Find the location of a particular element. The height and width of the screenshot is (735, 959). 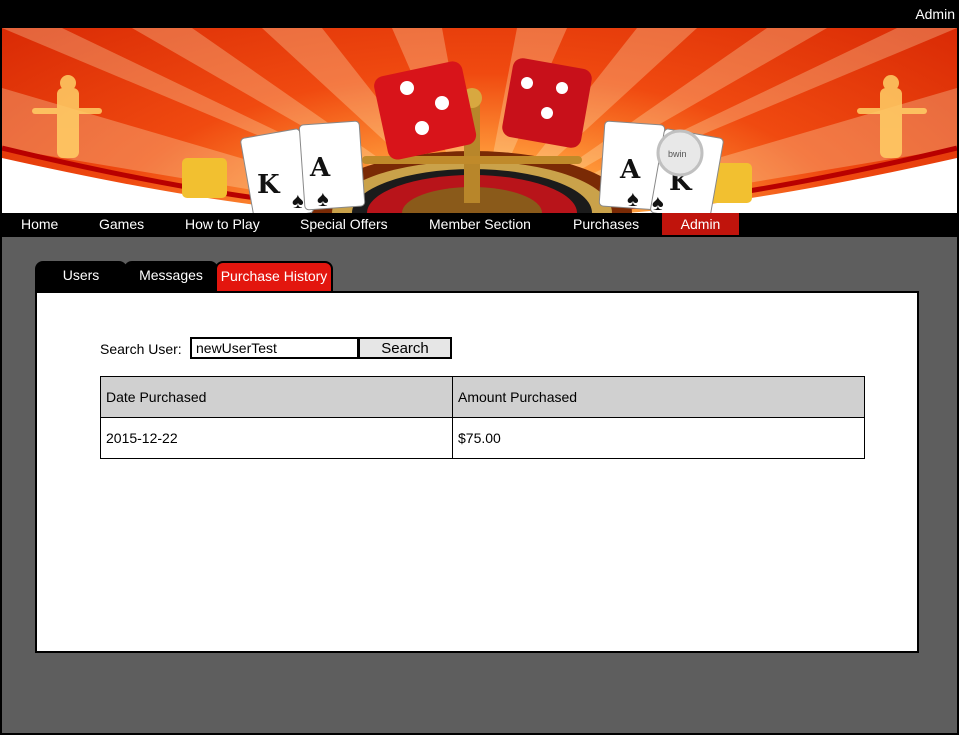

top-bar: Admin is located at coordinates (479, 14).